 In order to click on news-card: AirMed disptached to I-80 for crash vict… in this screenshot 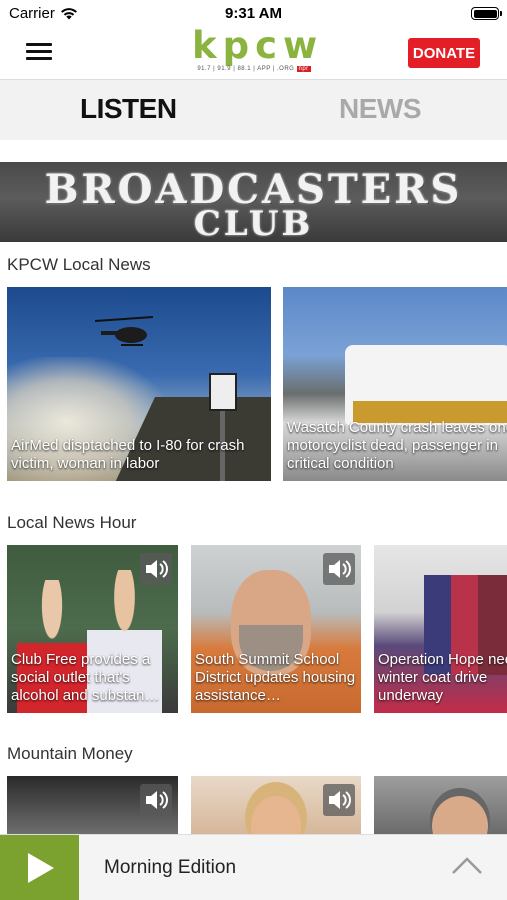, I will do `click(139, 384)`.